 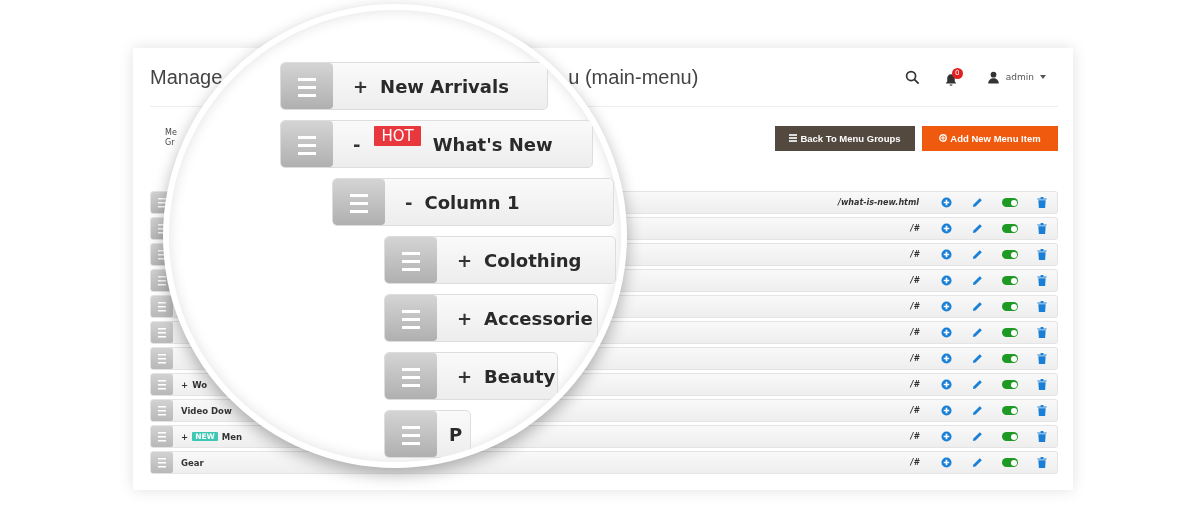 I want to click on menu-item-label: P, so click(x=456, y=434).